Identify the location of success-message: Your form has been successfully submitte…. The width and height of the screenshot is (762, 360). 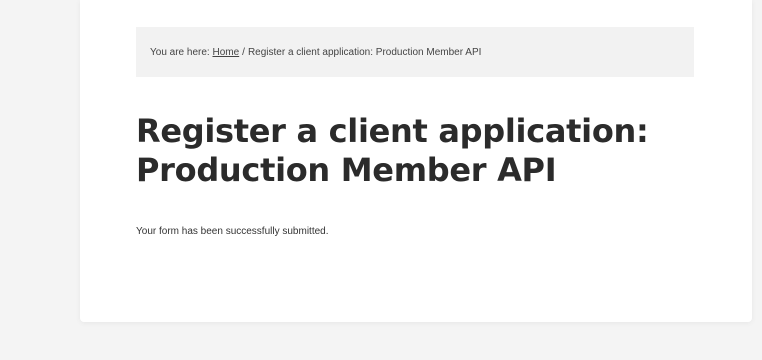
(232, 231).